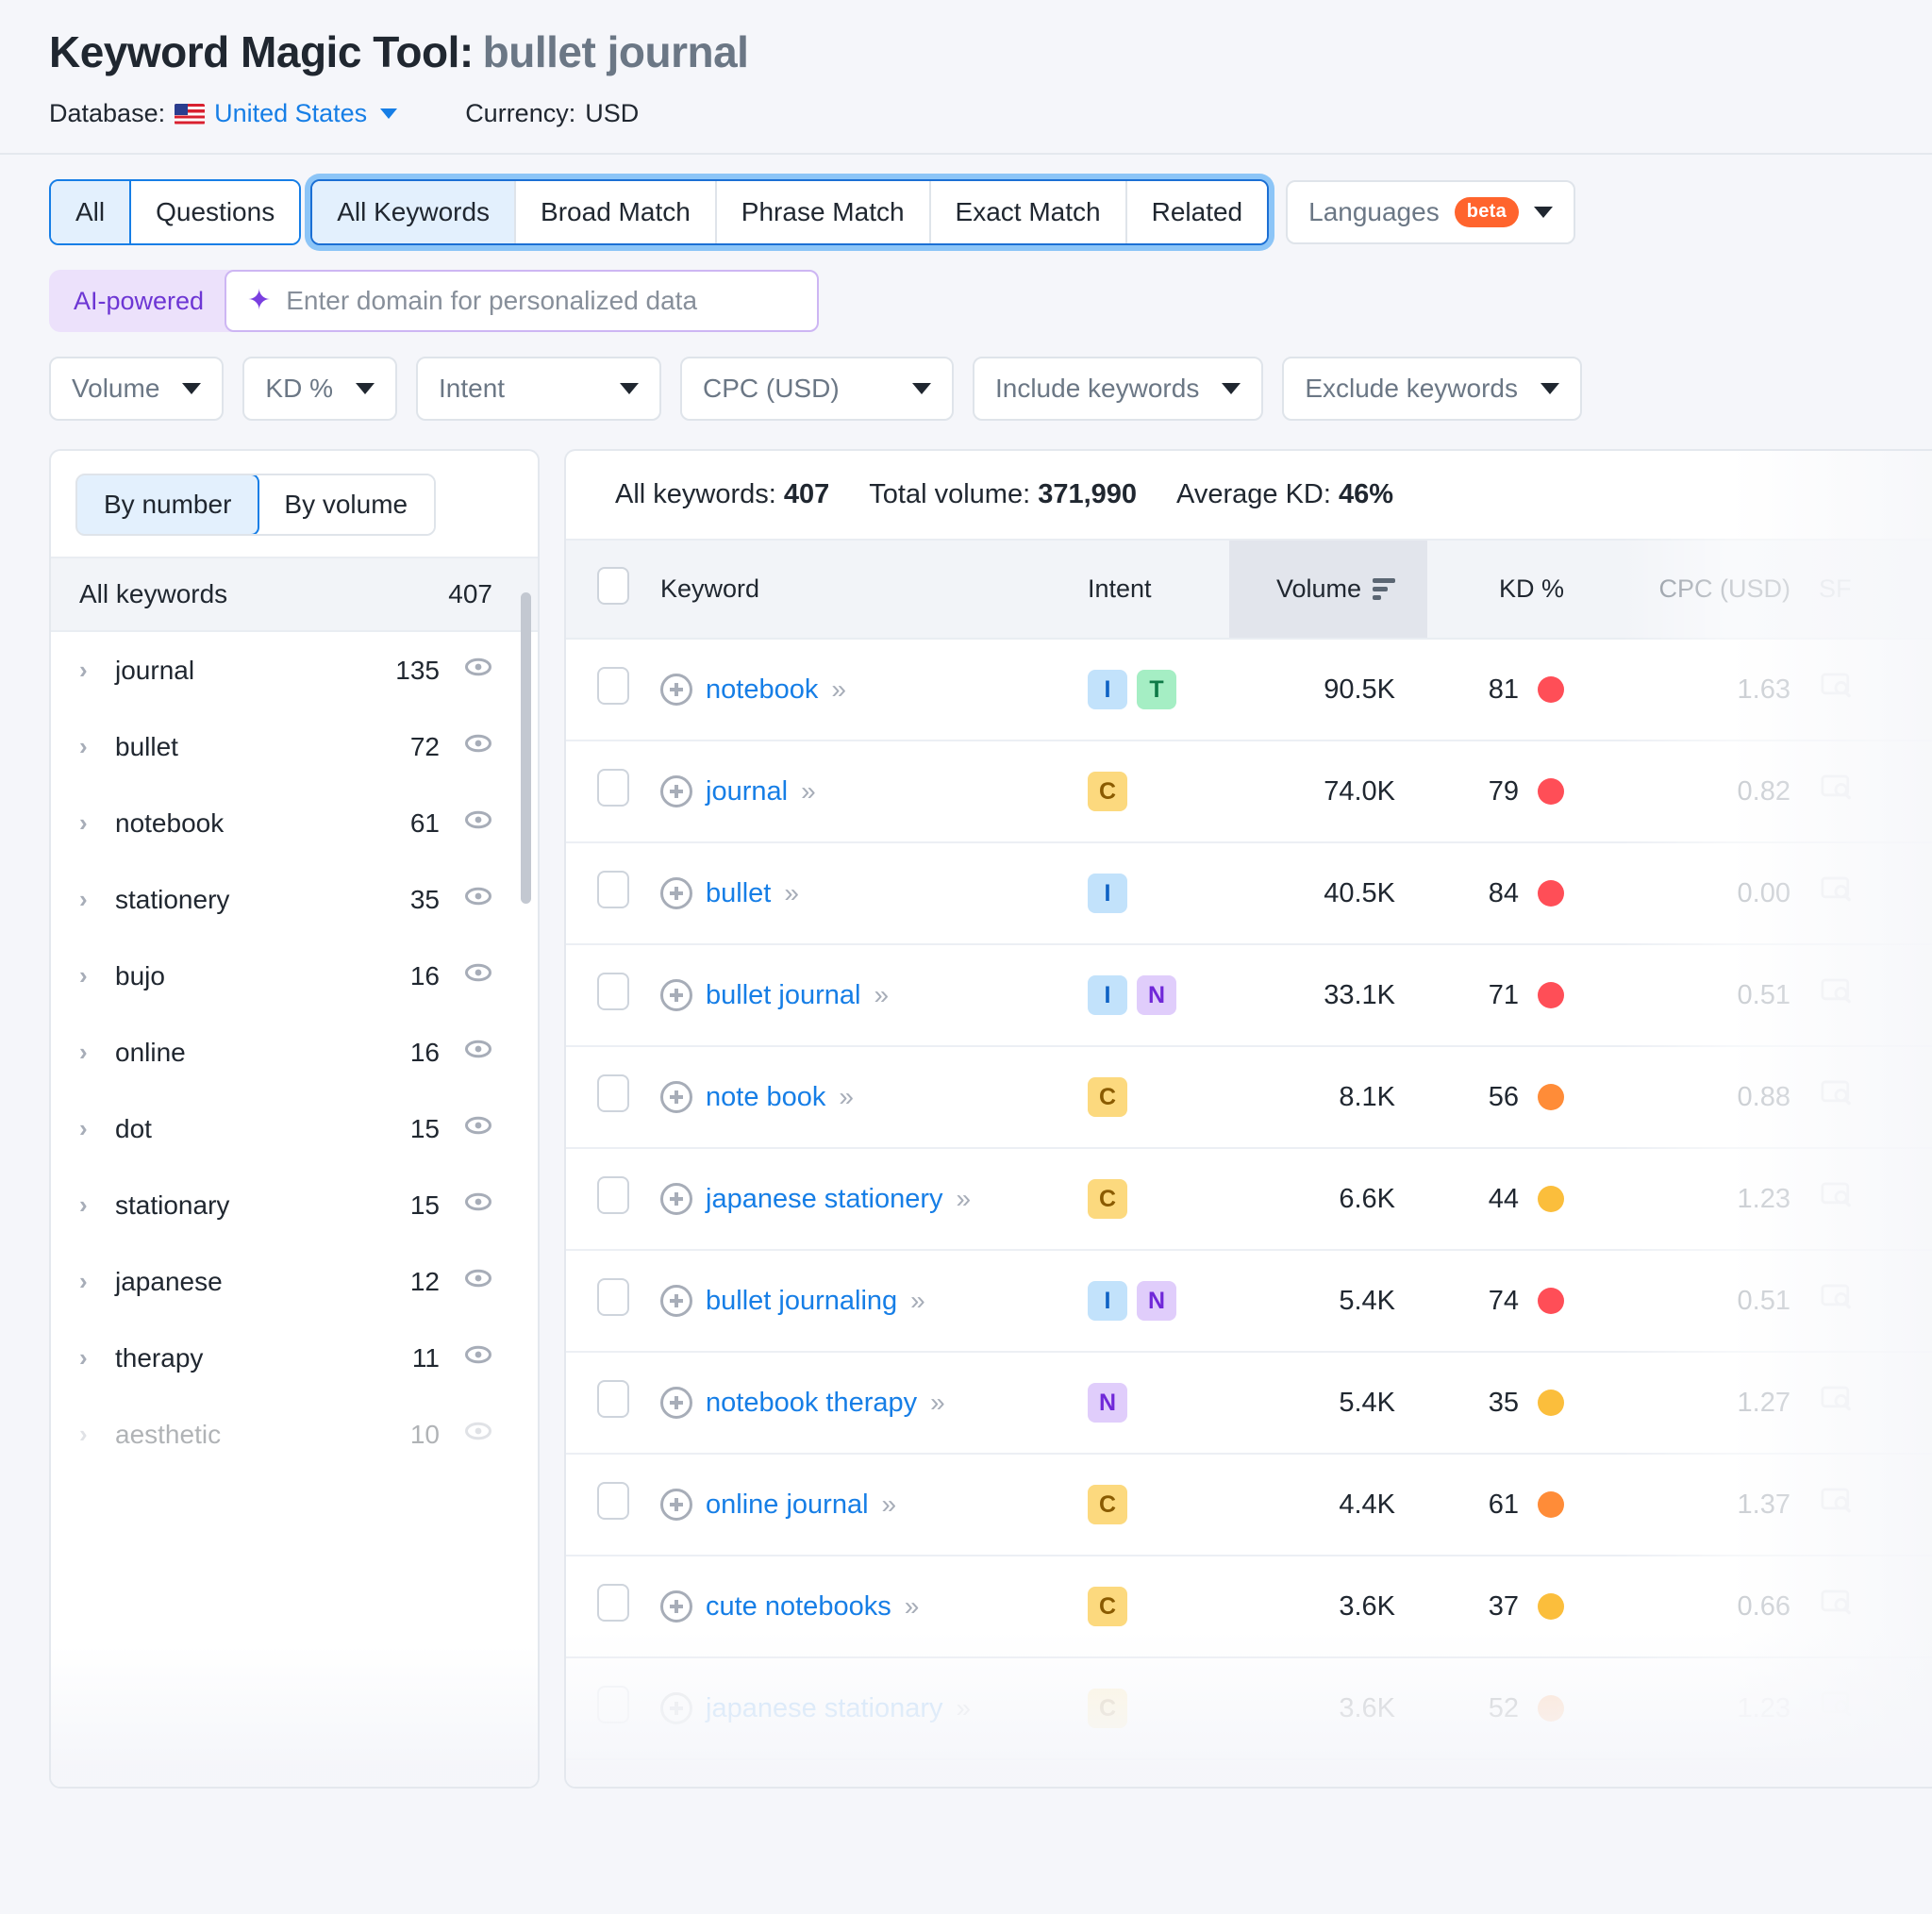 This screenshot has width=1932, height=1914. I want to click on table-row: japanese stationery » C 6.6K 44 1.23, so click(1249, 1200).